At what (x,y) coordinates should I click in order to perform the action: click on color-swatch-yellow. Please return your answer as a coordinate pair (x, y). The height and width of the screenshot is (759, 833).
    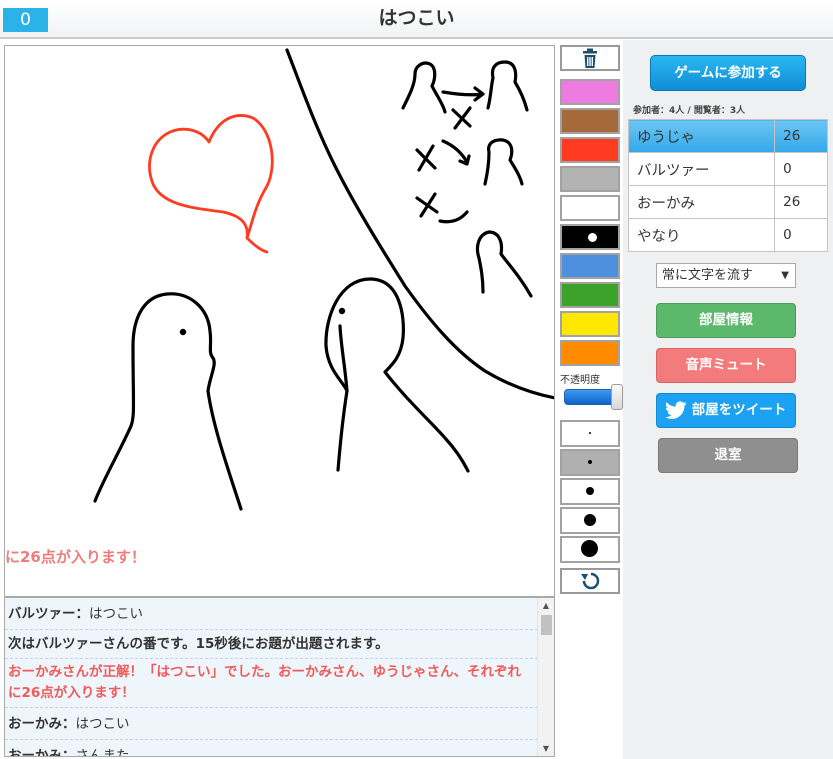
    Looking at the image, I should click on (590, 324).